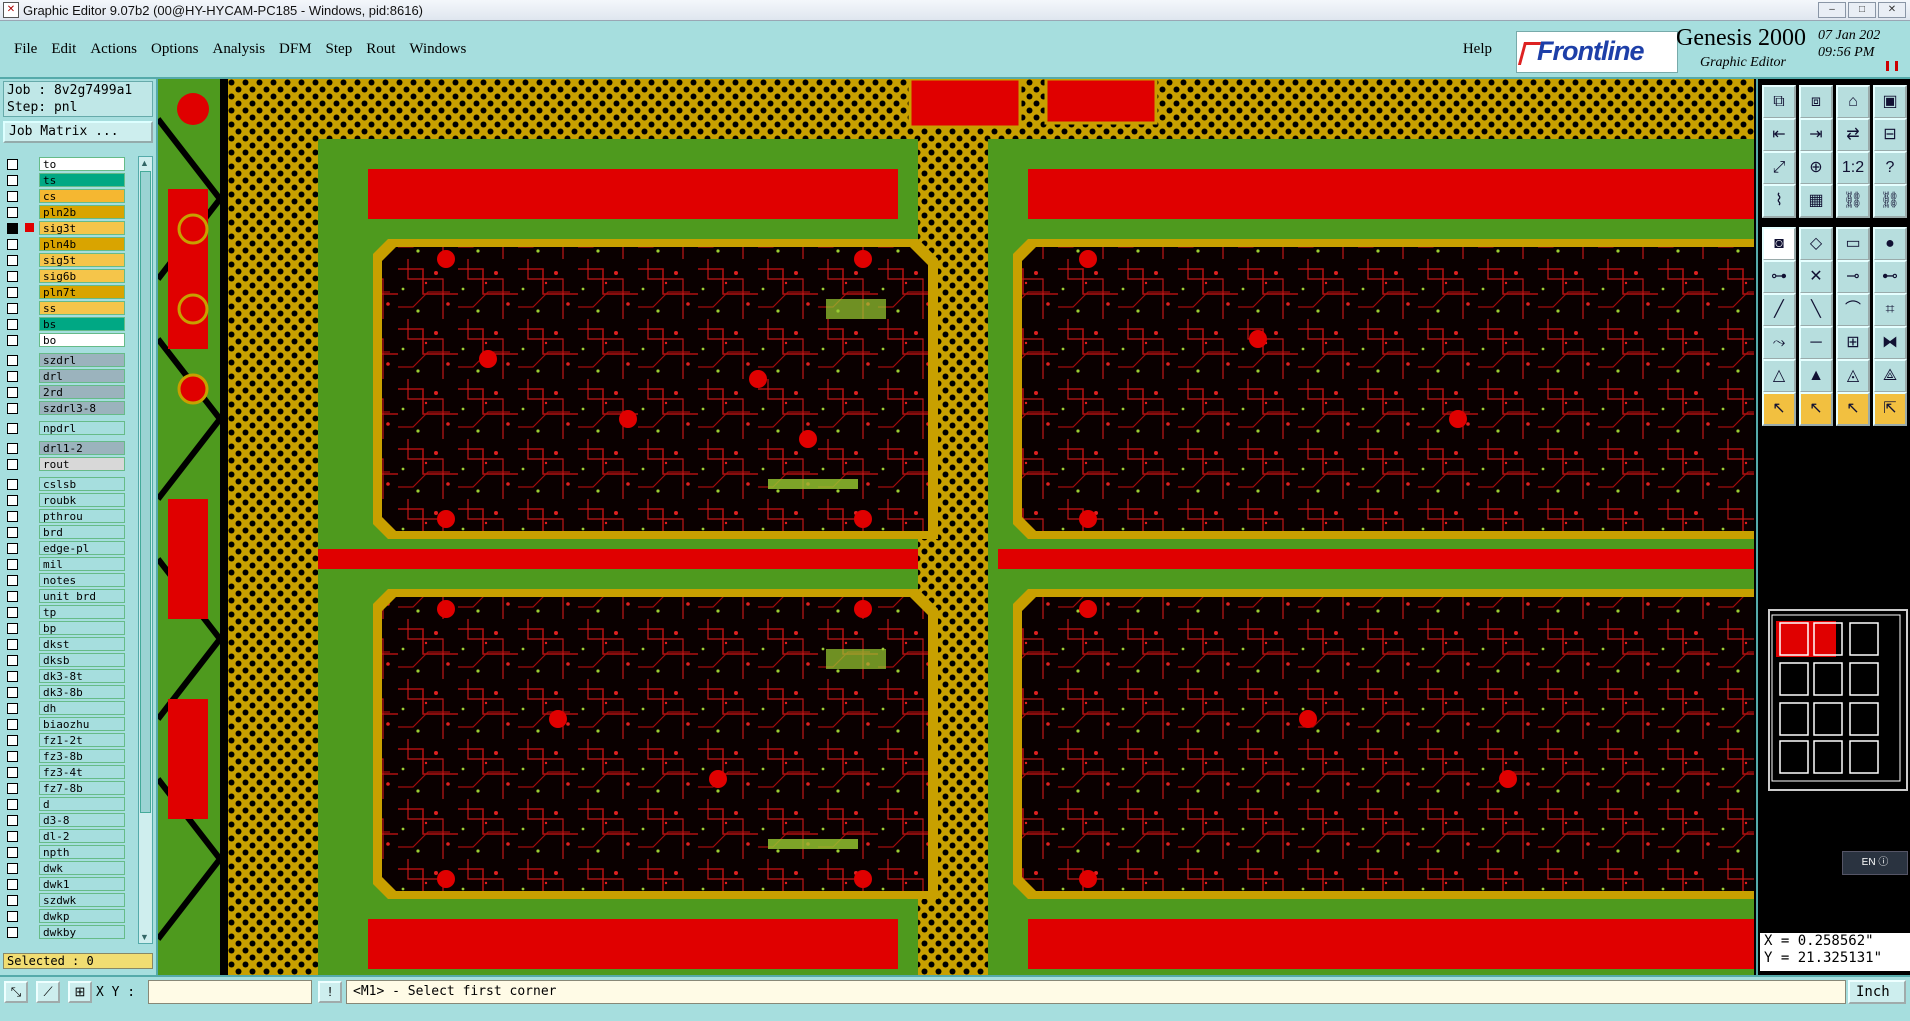  I want to click on layer-row: rout, so click(64, 464).